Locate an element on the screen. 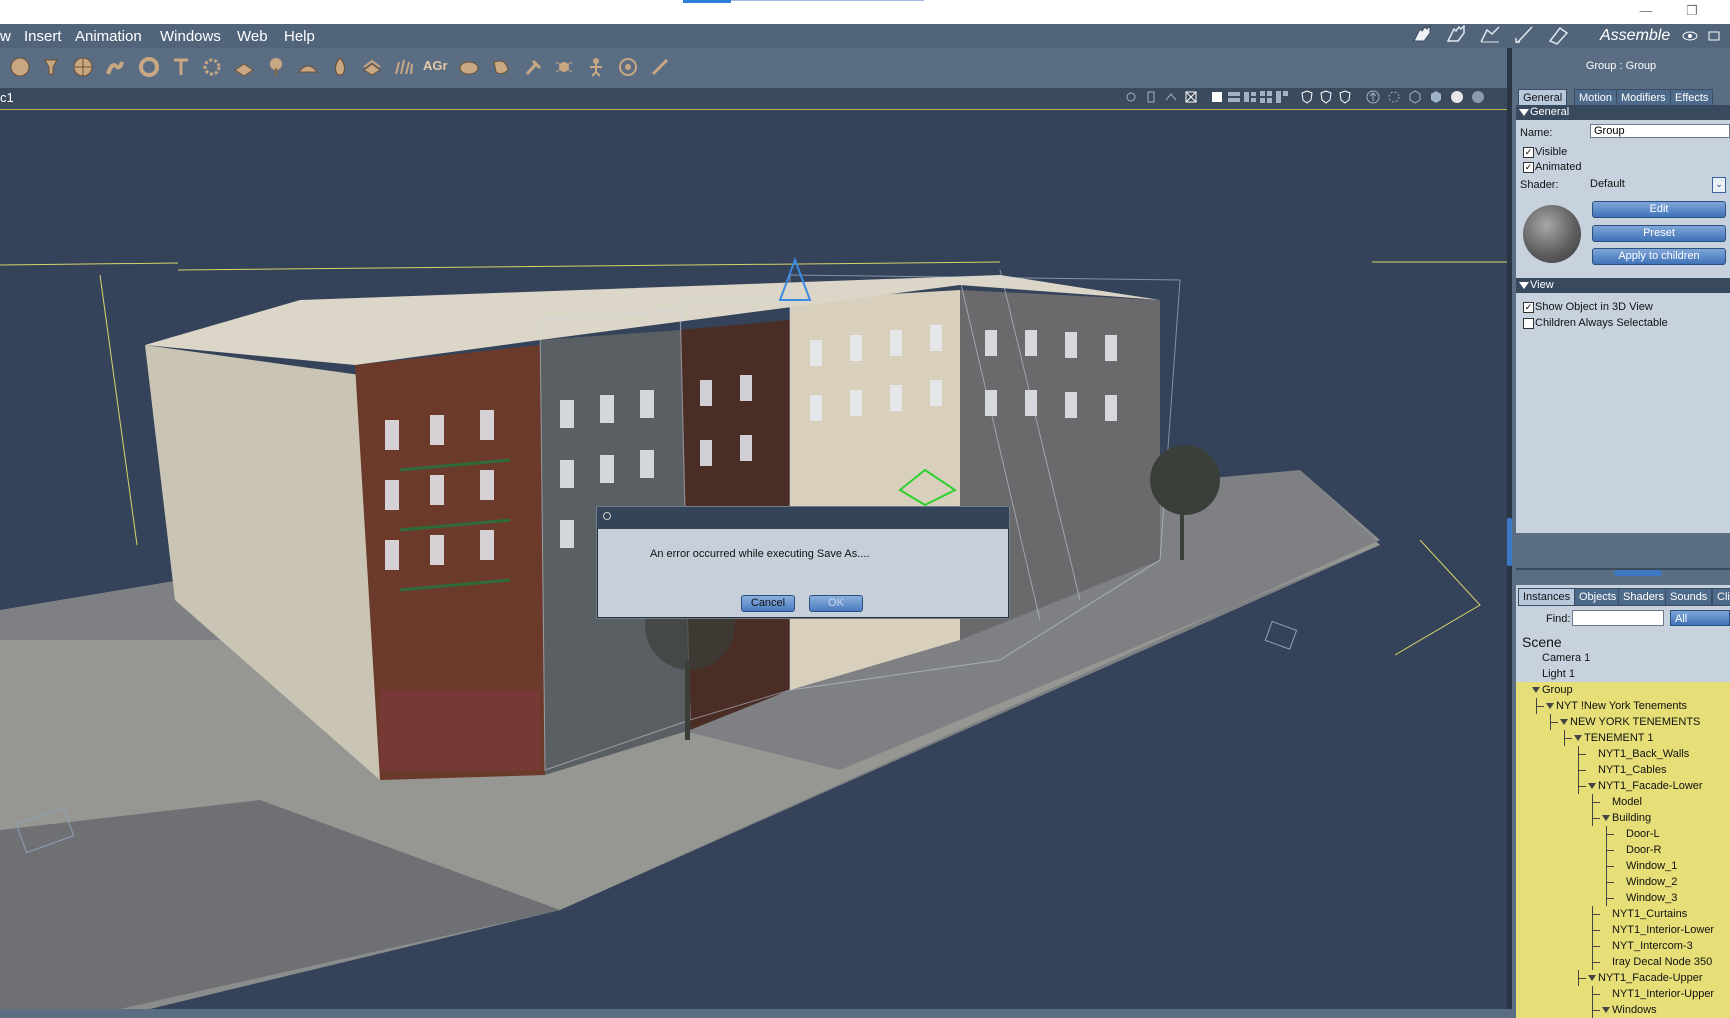 This screenshot has height=1018, width=1730. apply-to-children-button: Apply to children is located at coordinates (1659, 256).